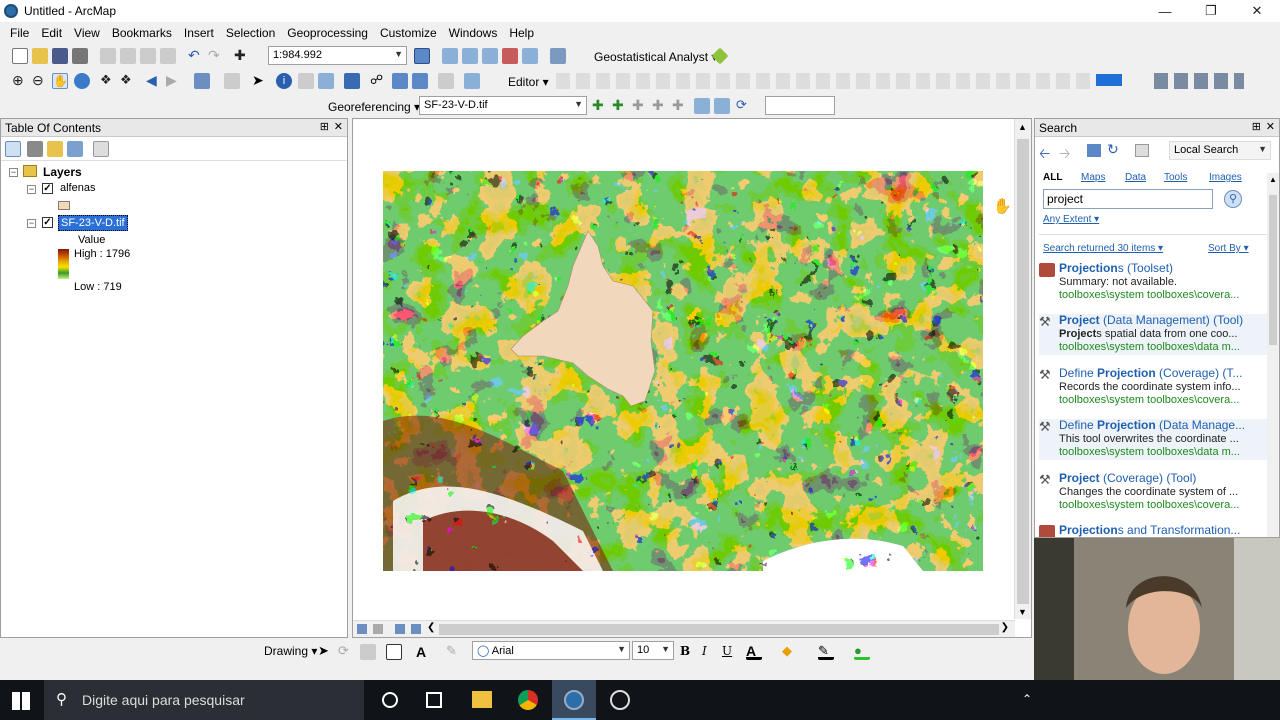  What do you see at coordinates (450, 56) in the screenshot?
I see `table-of-contents-icon` at bounding box center [450, 56].